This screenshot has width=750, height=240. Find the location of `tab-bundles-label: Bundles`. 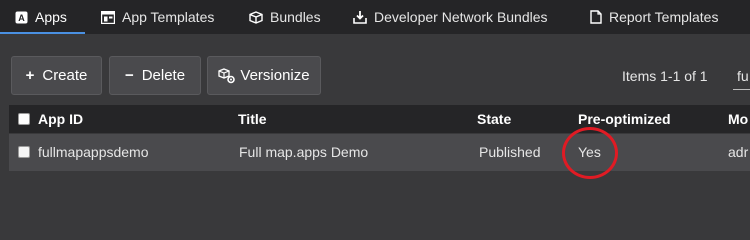

tab-bundles-label: Bundles is located at coordinates (295, 17).